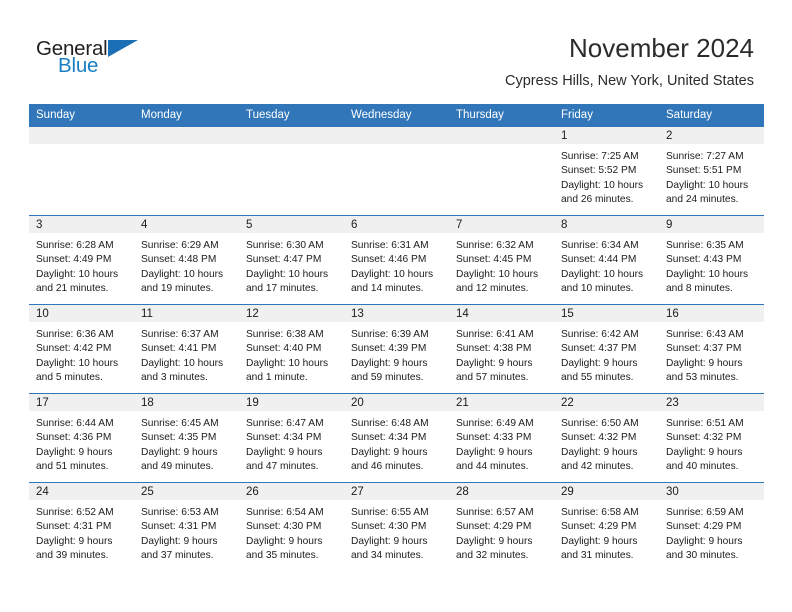  Describe the element at coordinates (704, 171) in the screenshot. I see `sunset-text: Sunset: 5:51 PM` at that location.